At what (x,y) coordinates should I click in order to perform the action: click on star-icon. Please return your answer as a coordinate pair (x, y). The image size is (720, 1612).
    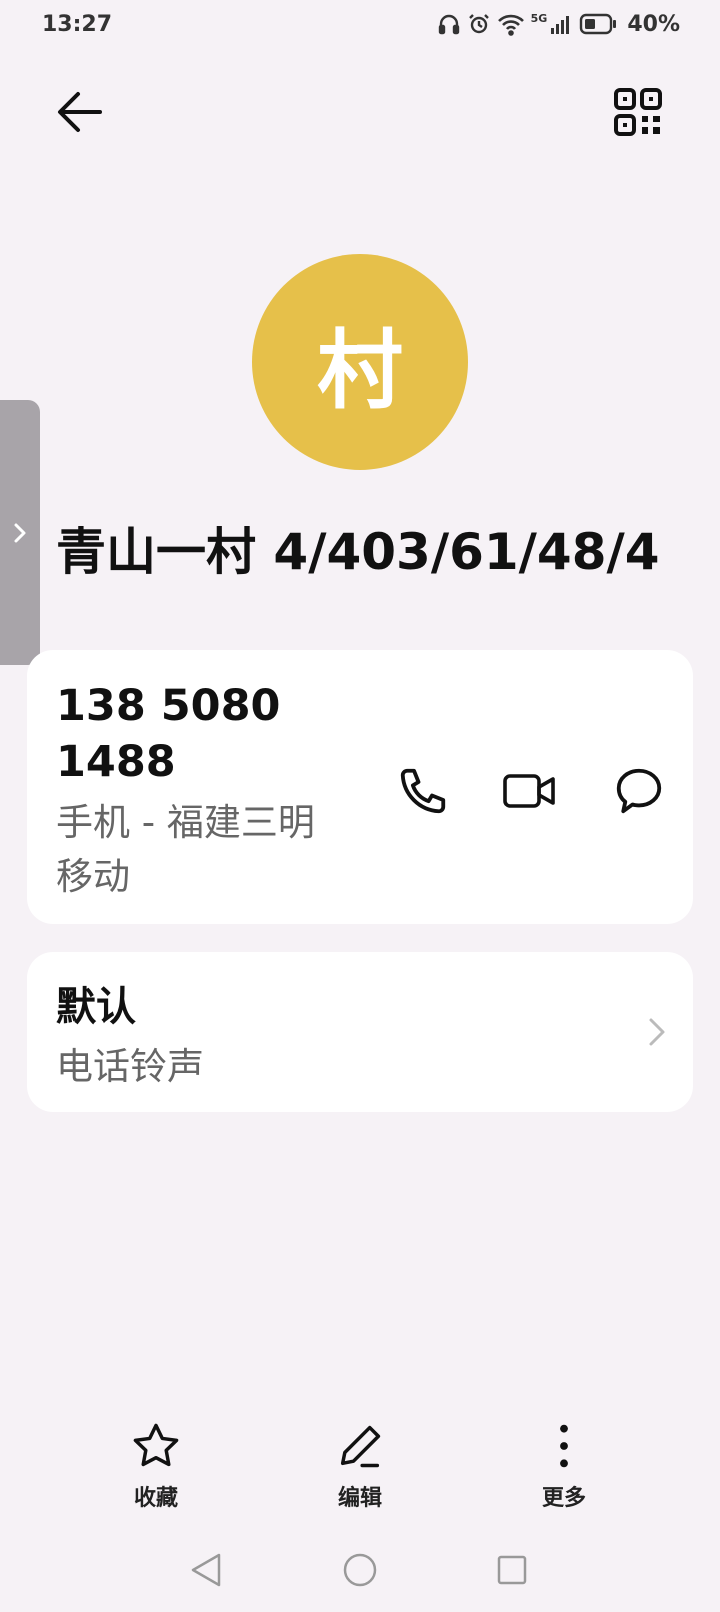
    Looking at the image, I should click on (156, 1445).